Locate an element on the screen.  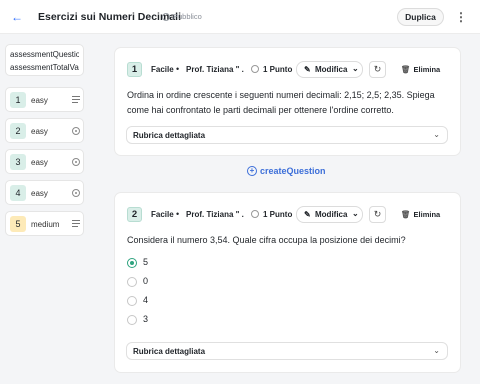
question-number: 1 is located at coordinates (18, 100).